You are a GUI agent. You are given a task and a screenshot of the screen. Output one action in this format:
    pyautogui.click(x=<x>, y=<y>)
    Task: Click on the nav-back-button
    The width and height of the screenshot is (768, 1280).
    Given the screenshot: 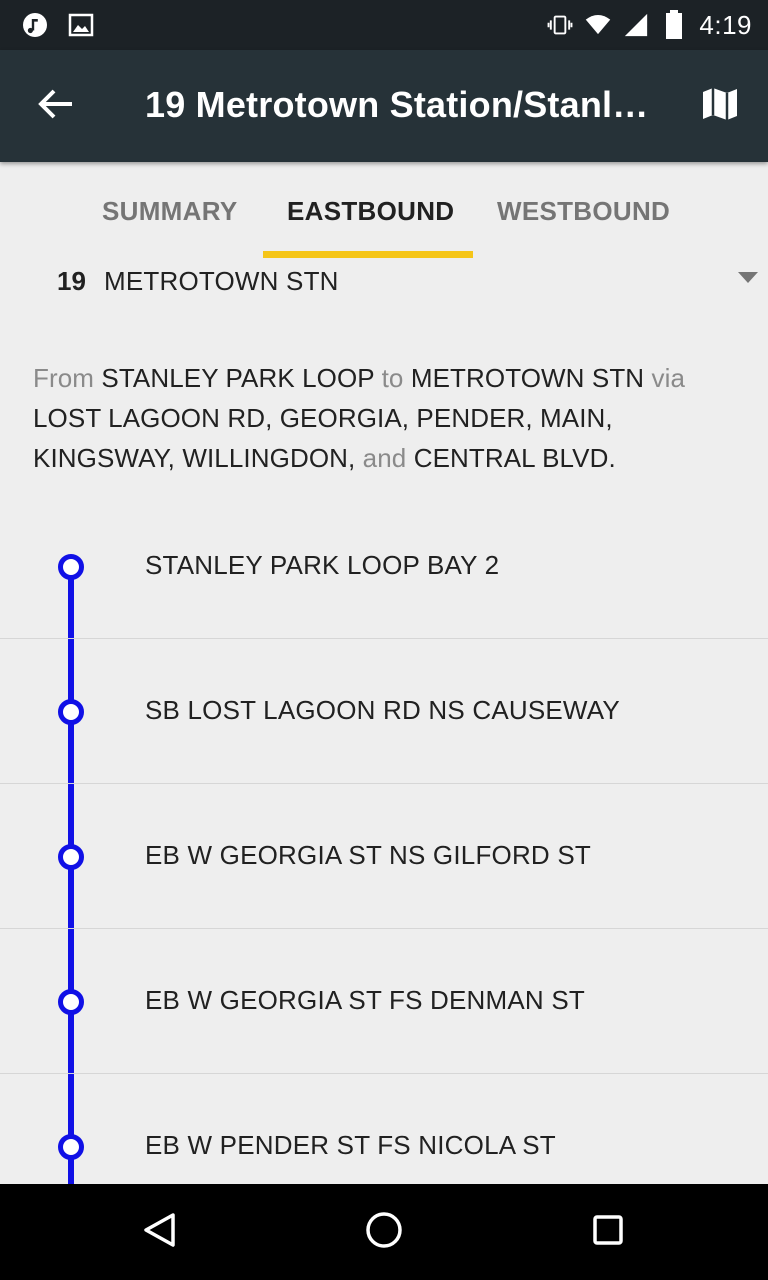 What is the action you would take?
    pyautogui.click(x=160, y=1232)
    